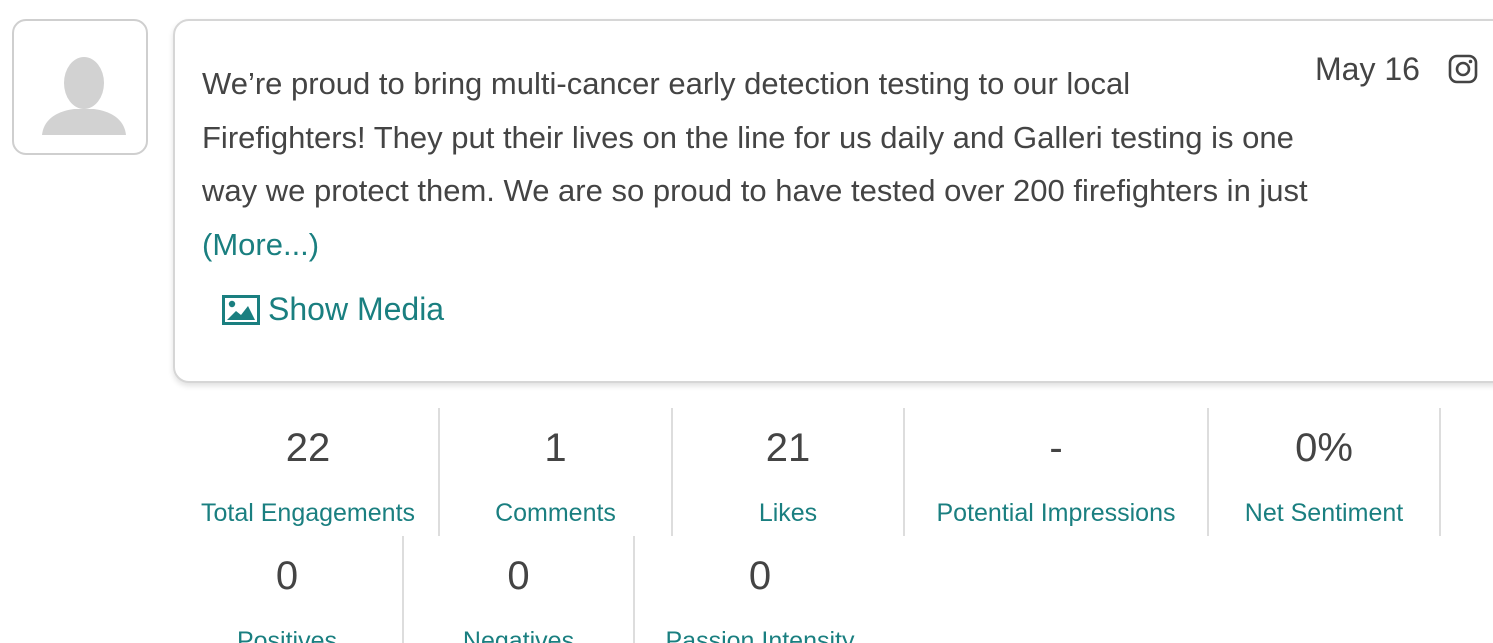  I want to click on more-link: (More...), so click(837, 245).